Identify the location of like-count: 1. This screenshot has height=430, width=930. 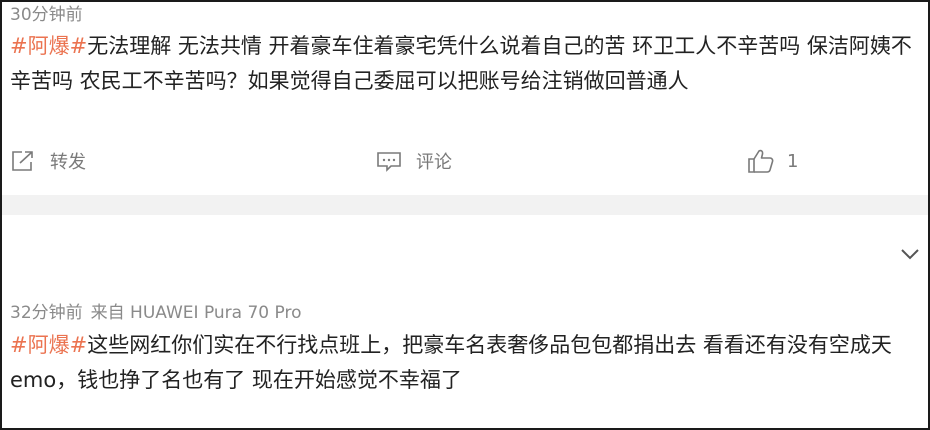
(793, 161).